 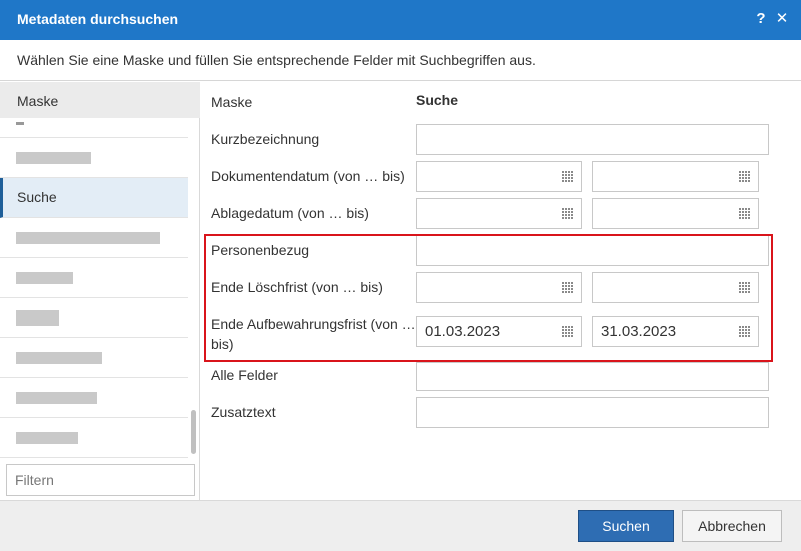 What do you see at coordinates (761, 19) in the screenshot?
I see `help-button: ?` at bounding box center [761, 19].